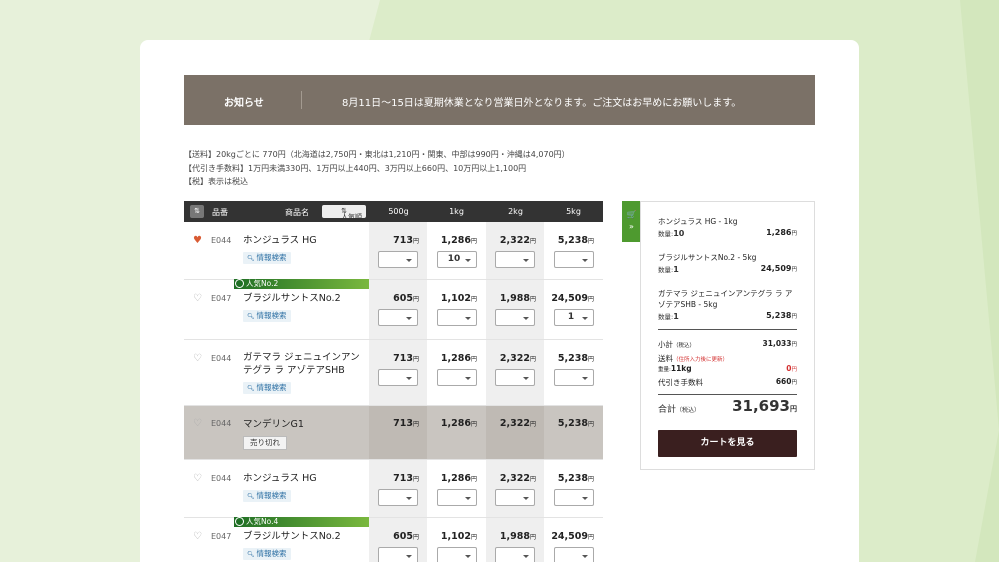  Describe the element at coordinates (265, 443) in the screenshot. I see `sold-out-label: 売り切れ` at that location.